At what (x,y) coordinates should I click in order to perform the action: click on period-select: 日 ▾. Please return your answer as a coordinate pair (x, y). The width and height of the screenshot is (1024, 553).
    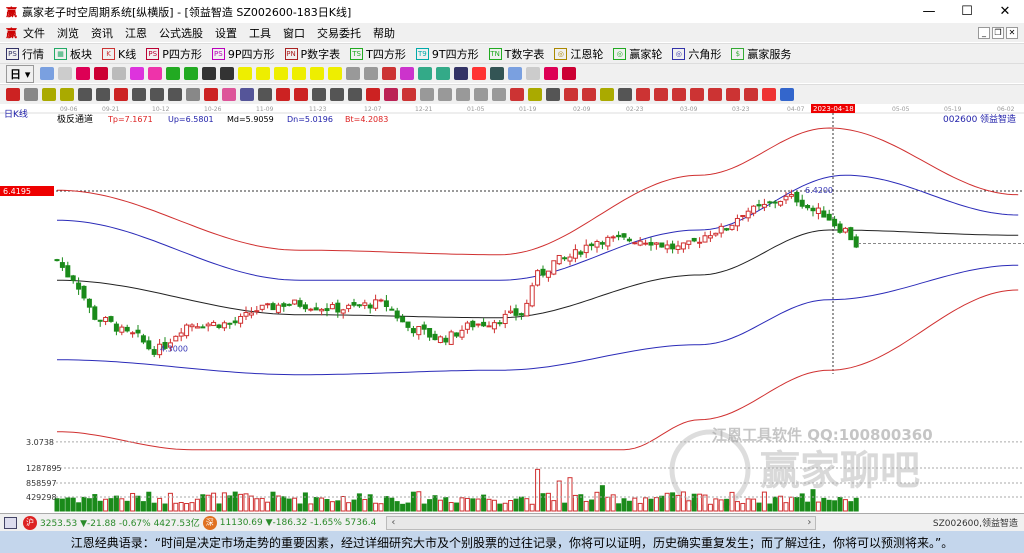
    Looking at the image, I should click on (20, 73).